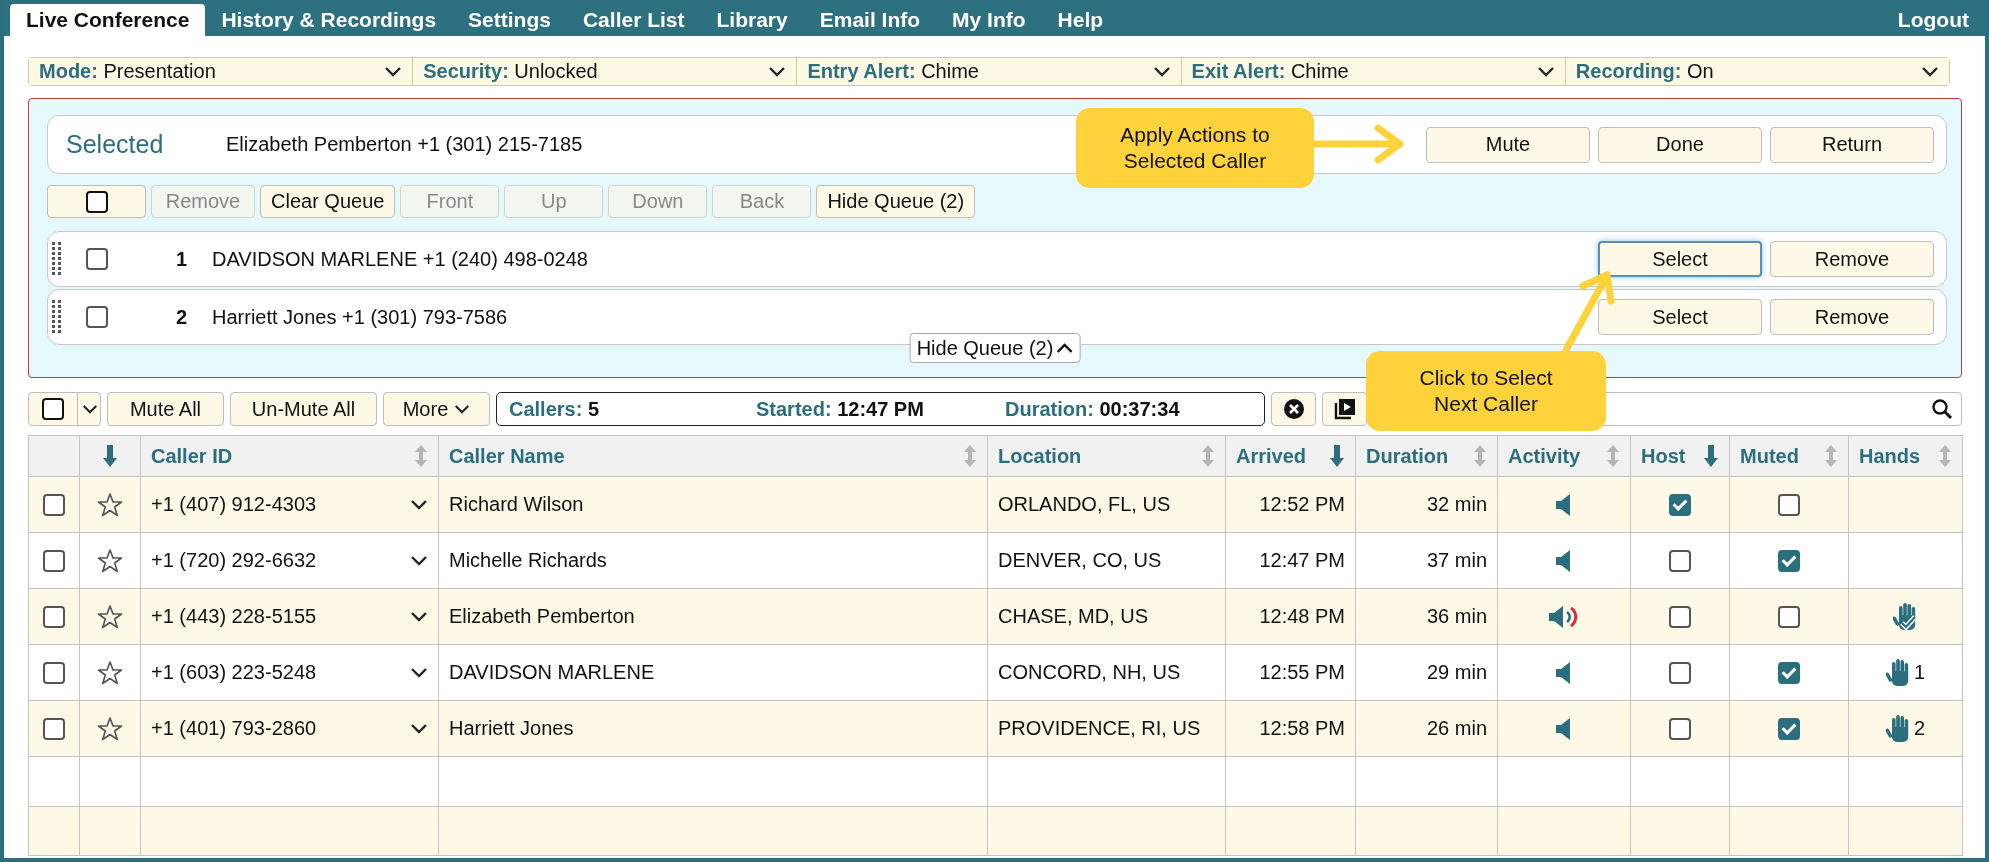  What do you see at coordinates (108, 20) in the screenshot?
I see `nav-tab: Live Conference` at bounding box center [108, 20].